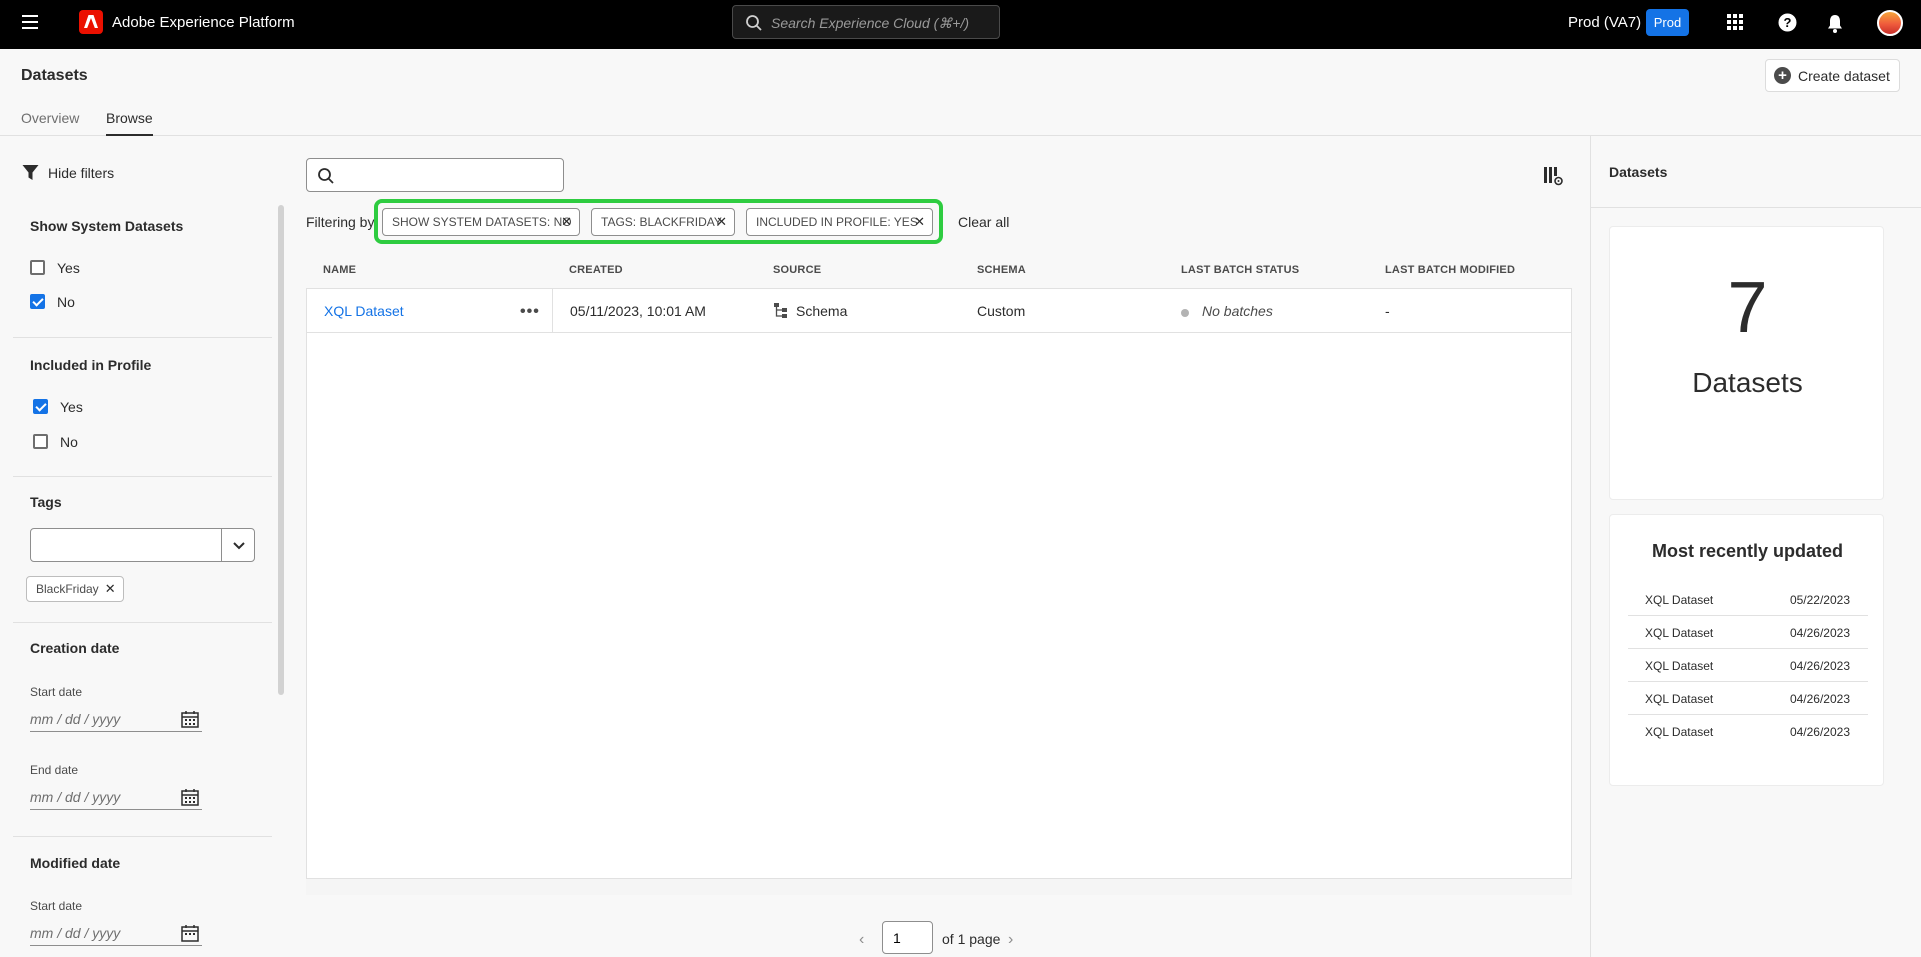 The height and width of the screenshot is (957, 1921). What do you see at coordinates (142, 892) in the screenshot?
I see `filter-modified-date: Modified date Start date` at bounding box center [142, 892].